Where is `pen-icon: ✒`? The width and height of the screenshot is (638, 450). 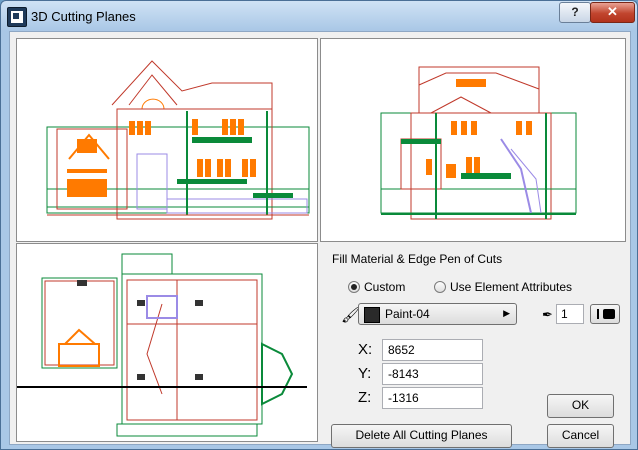 pen-icon: ✒ is located at coordinates (547, 314).